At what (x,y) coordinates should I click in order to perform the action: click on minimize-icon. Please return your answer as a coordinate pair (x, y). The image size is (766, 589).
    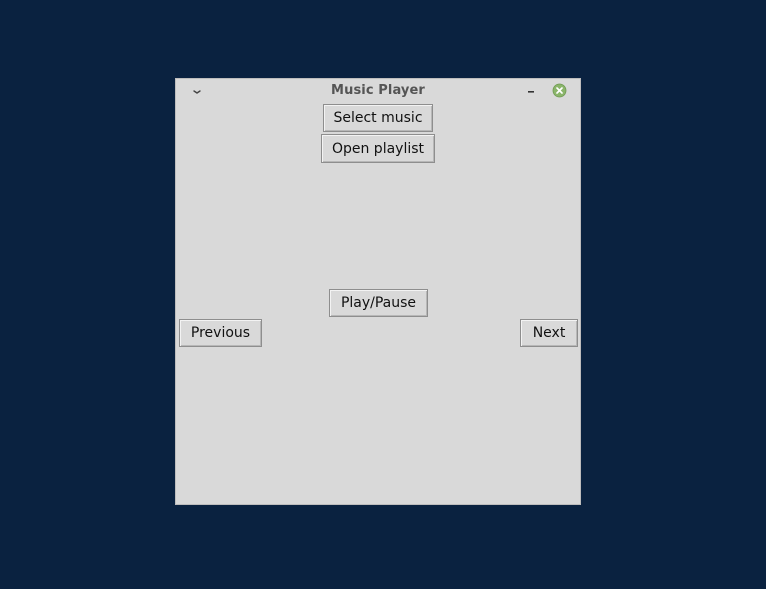
    Looking at the image, I should click on (531, 90).